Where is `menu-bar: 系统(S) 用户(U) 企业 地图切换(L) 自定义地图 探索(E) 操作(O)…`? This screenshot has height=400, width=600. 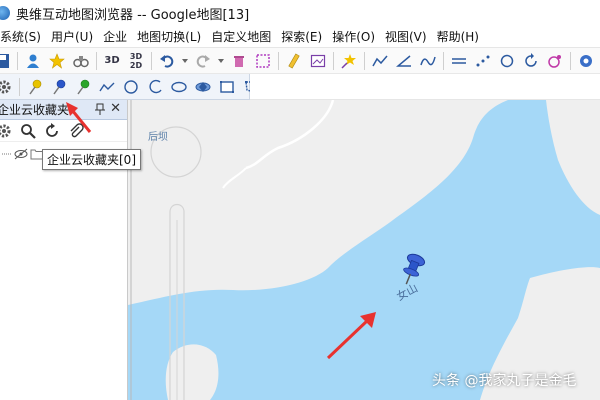
menu-bar: 系统(S) 用户(U) 企业 地图切换(L) 自定义地图 探索(E) 操作(O)… is located at coordinates (300, 37).